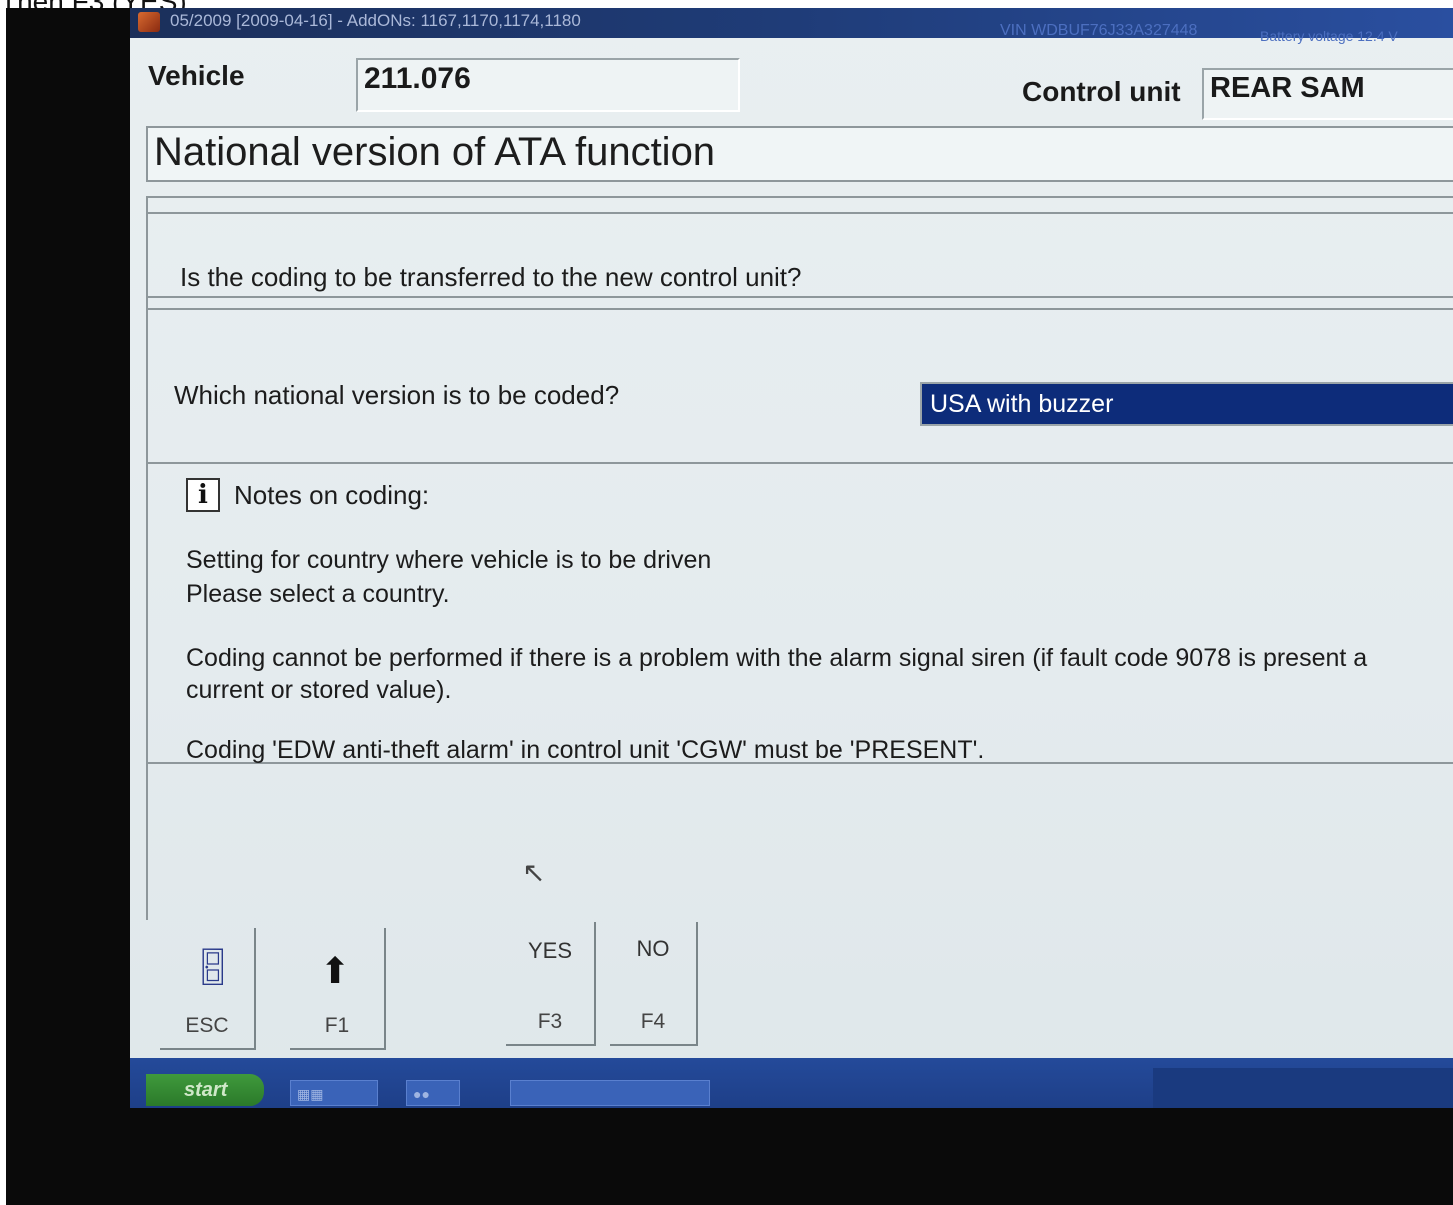  I want to click on vin-text: VIN WDBUF76J33A327448, so click(1099, 30).